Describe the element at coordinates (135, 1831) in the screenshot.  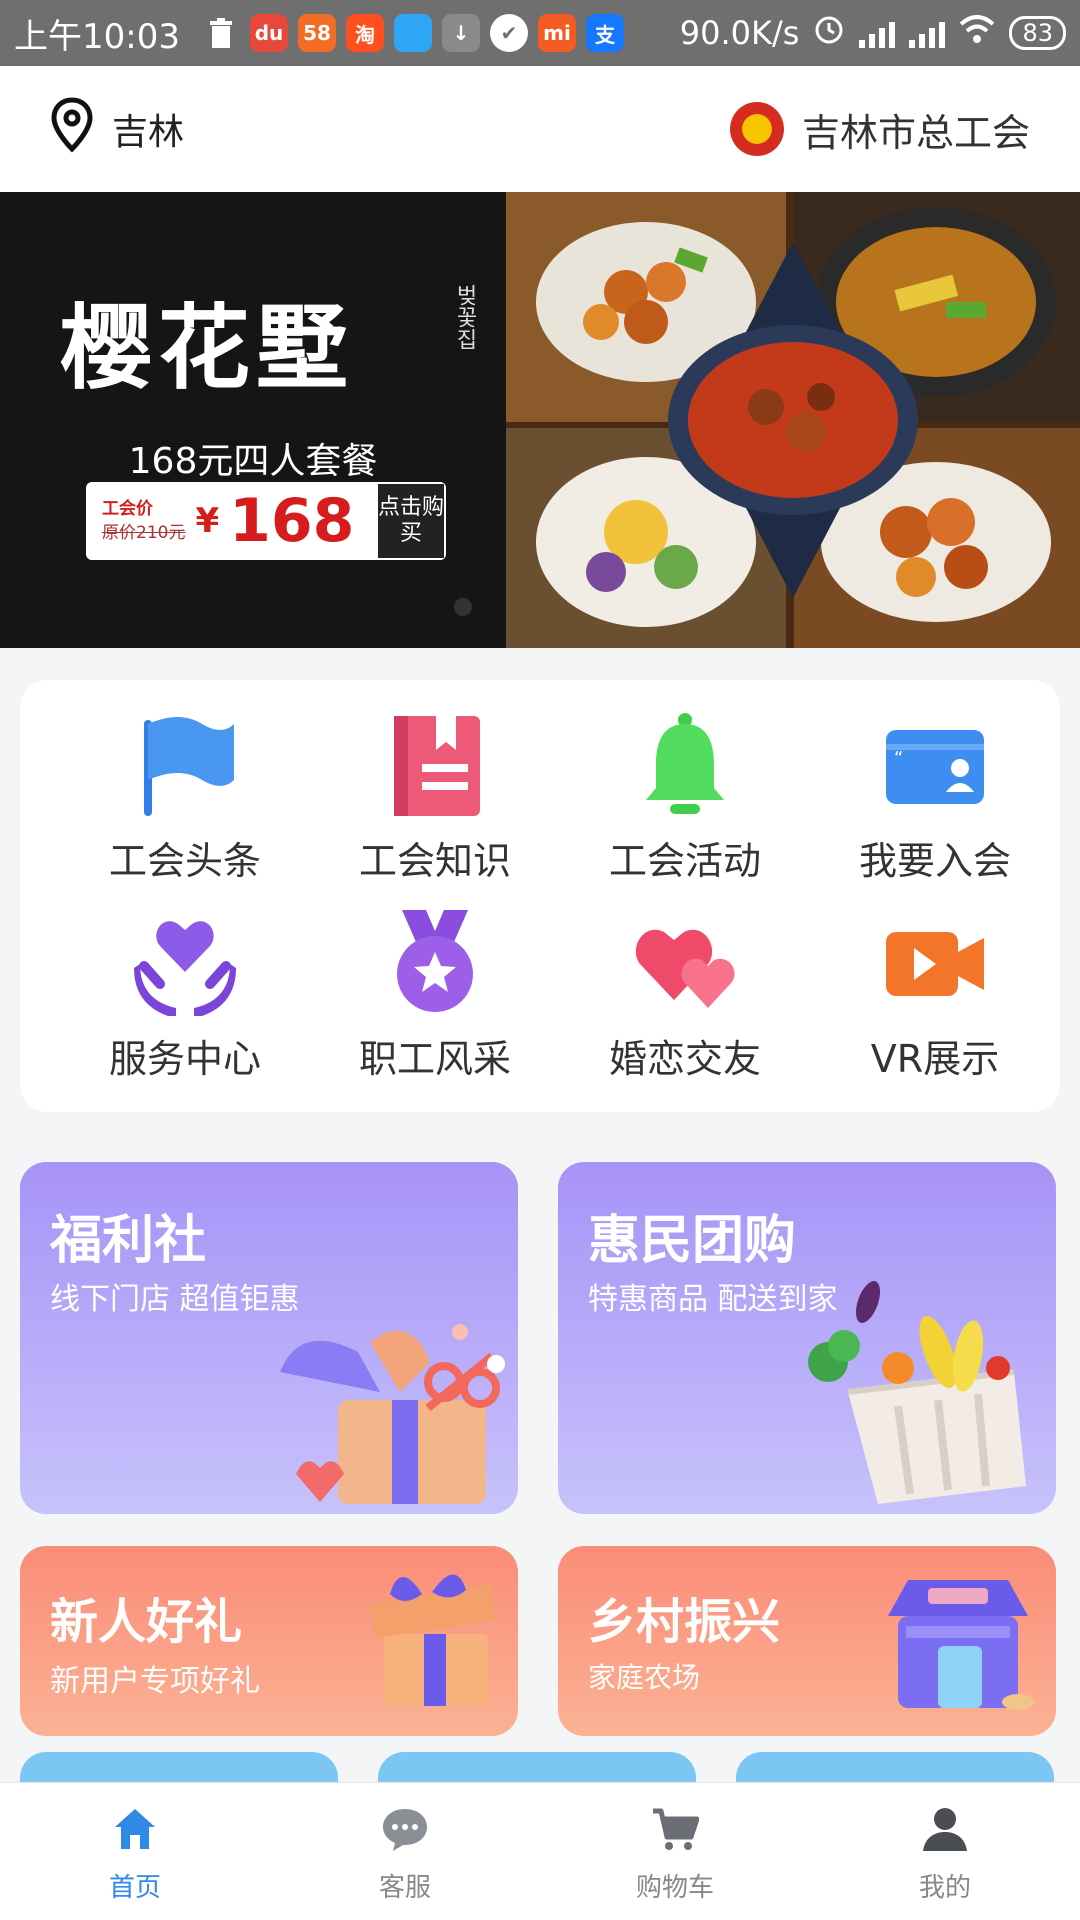
I see `home-icon` at that location.